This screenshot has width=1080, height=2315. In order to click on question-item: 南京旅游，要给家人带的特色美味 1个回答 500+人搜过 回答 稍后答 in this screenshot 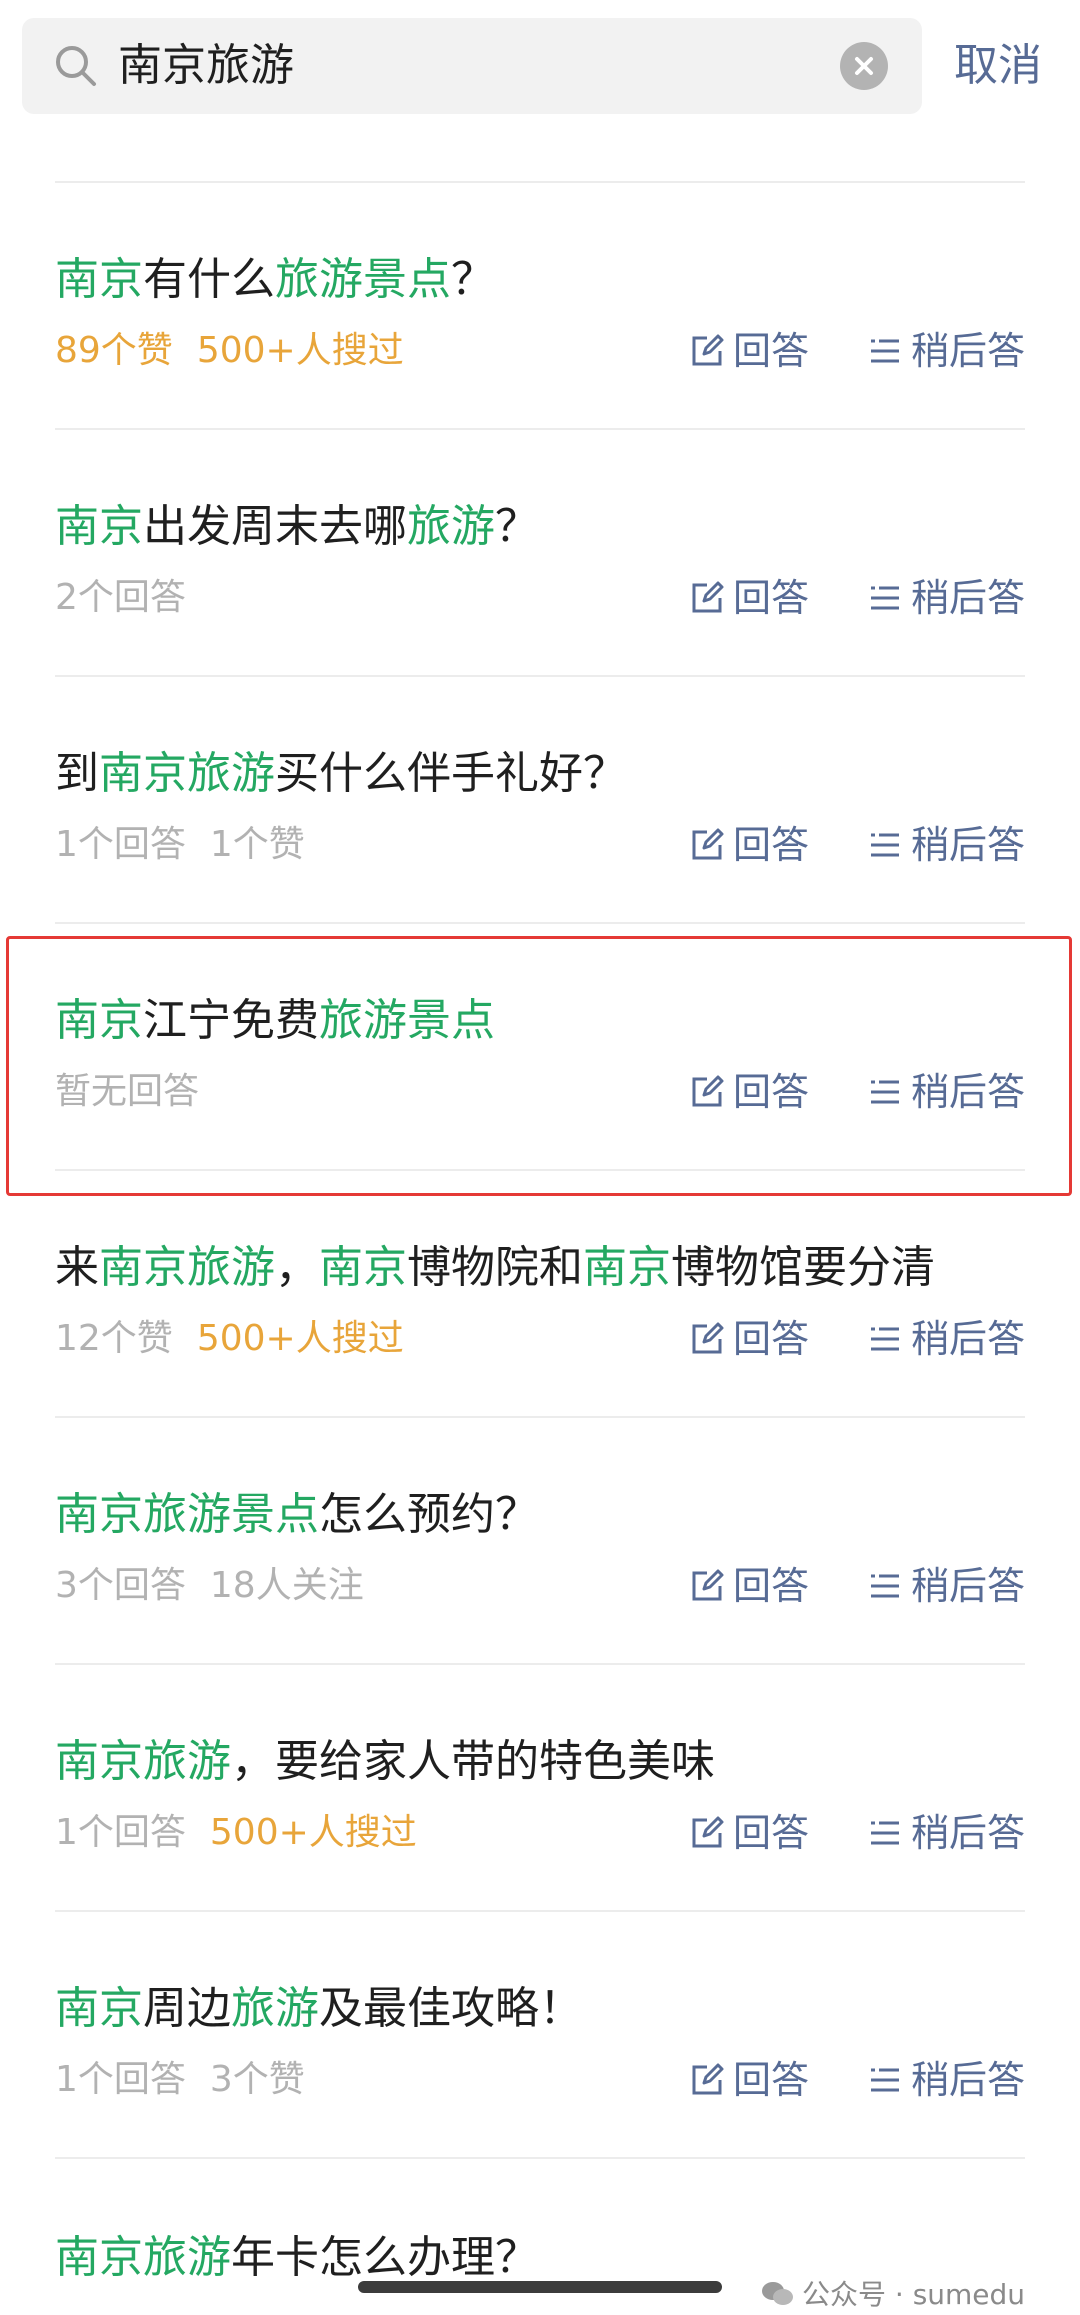, I will do `click(540, 1788)`.